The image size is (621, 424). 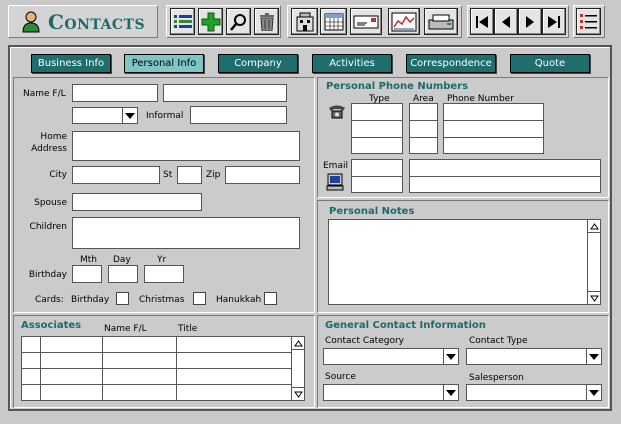 What do you see at coordinates (498, 341) in the screenshot?
I see `contact-type-label: Contact Type` at bounding box center [498, 341].